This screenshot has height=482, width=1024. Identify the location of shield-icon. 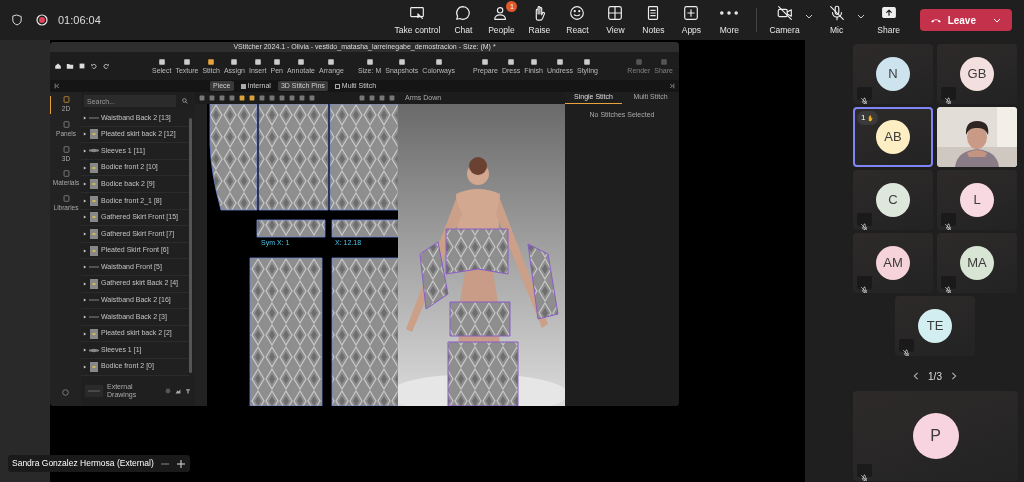
(17, 20).